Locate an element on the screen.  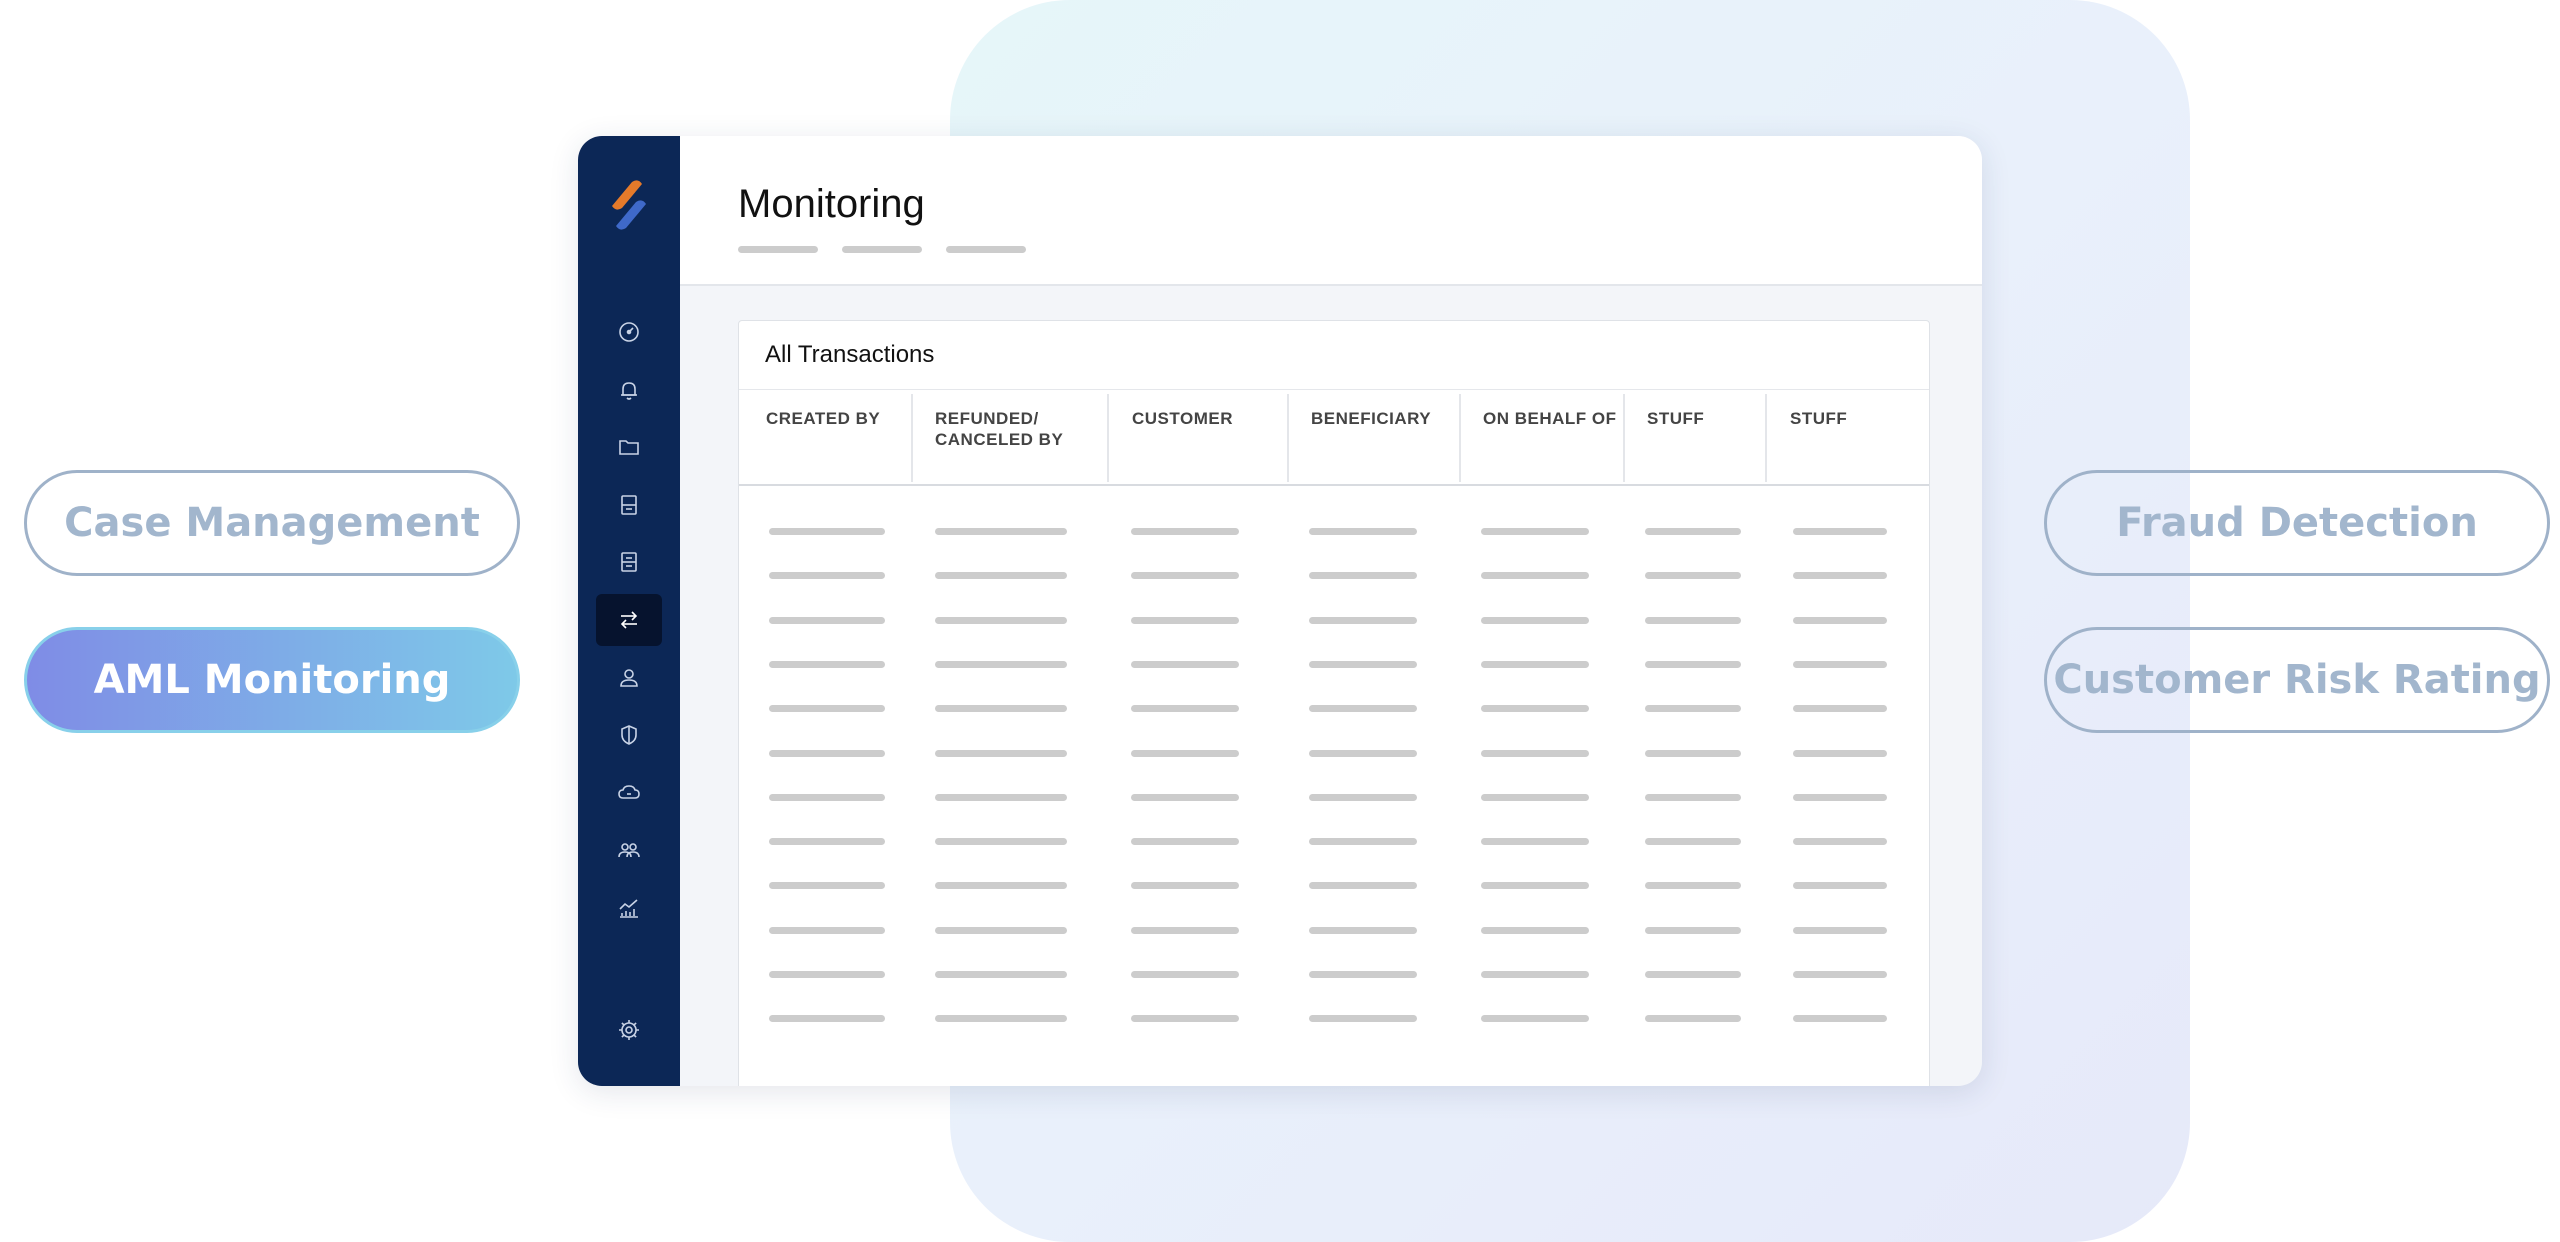
column-header-refunded-canceled-by: REFUNDED/ CANCELED BY is located at coordinates (1015, 429).